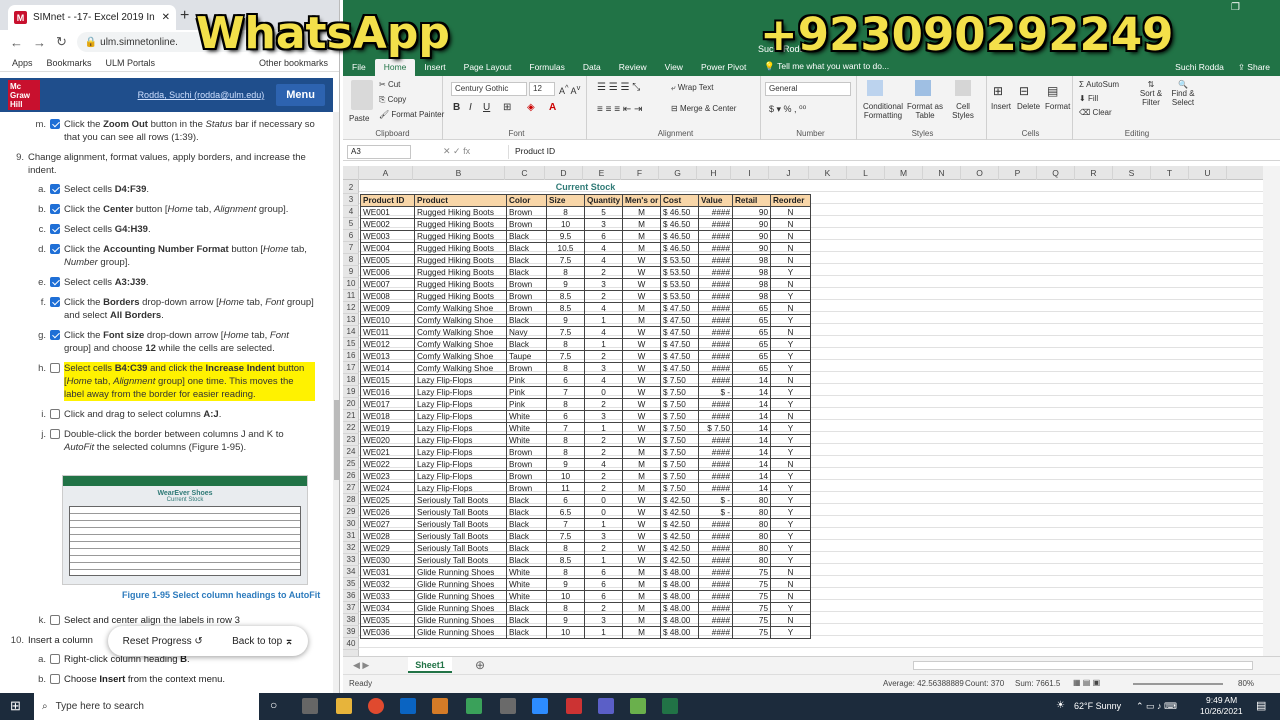 The image size is (1280, 720). Describe the element at coordinates (387, 260) in the screenshot. I see `table-cell: WE005` at that location.